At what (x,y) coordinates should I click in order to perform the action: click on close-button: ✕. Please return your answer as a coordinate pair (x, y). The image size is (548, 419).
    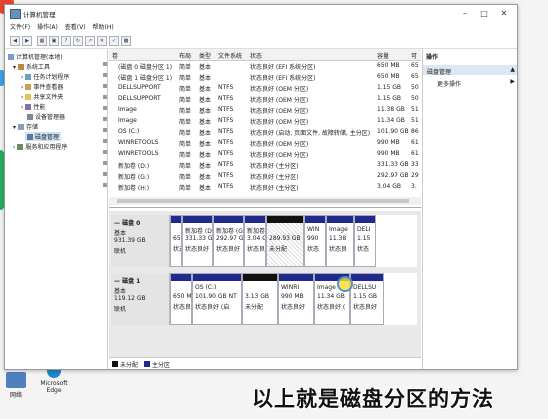
    Looking at the image, I should click on (504, 13).